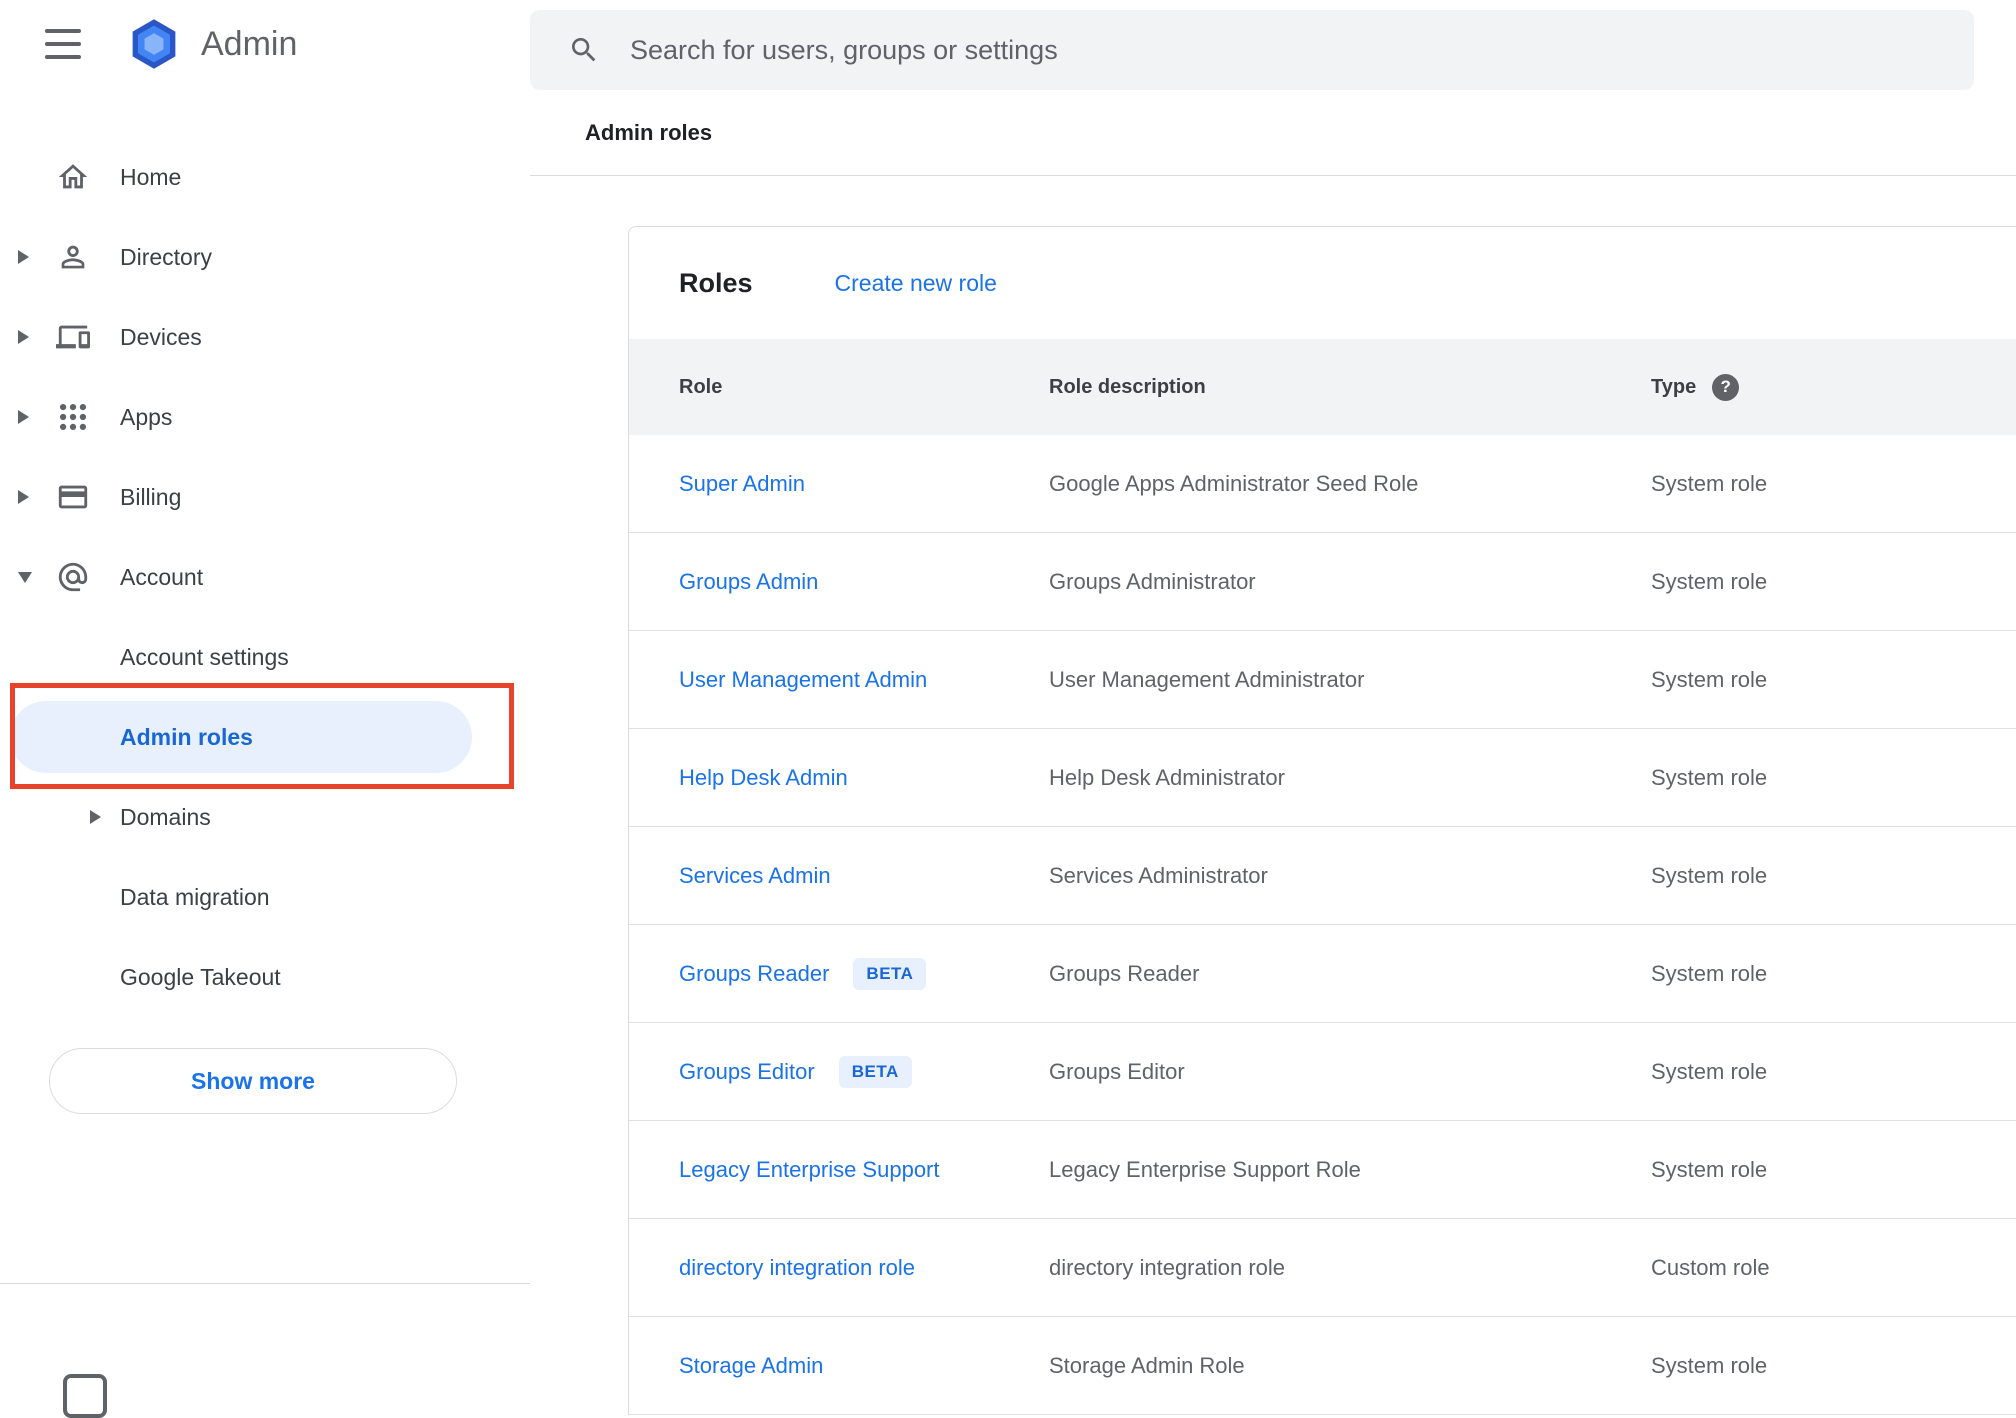 The height and width of the screenshot is (1418, 2016). What do you see at coordinates (1833, 387) in the screenshot?
I see `column-header-type: Type ?` at bounding box center [1833, 387].